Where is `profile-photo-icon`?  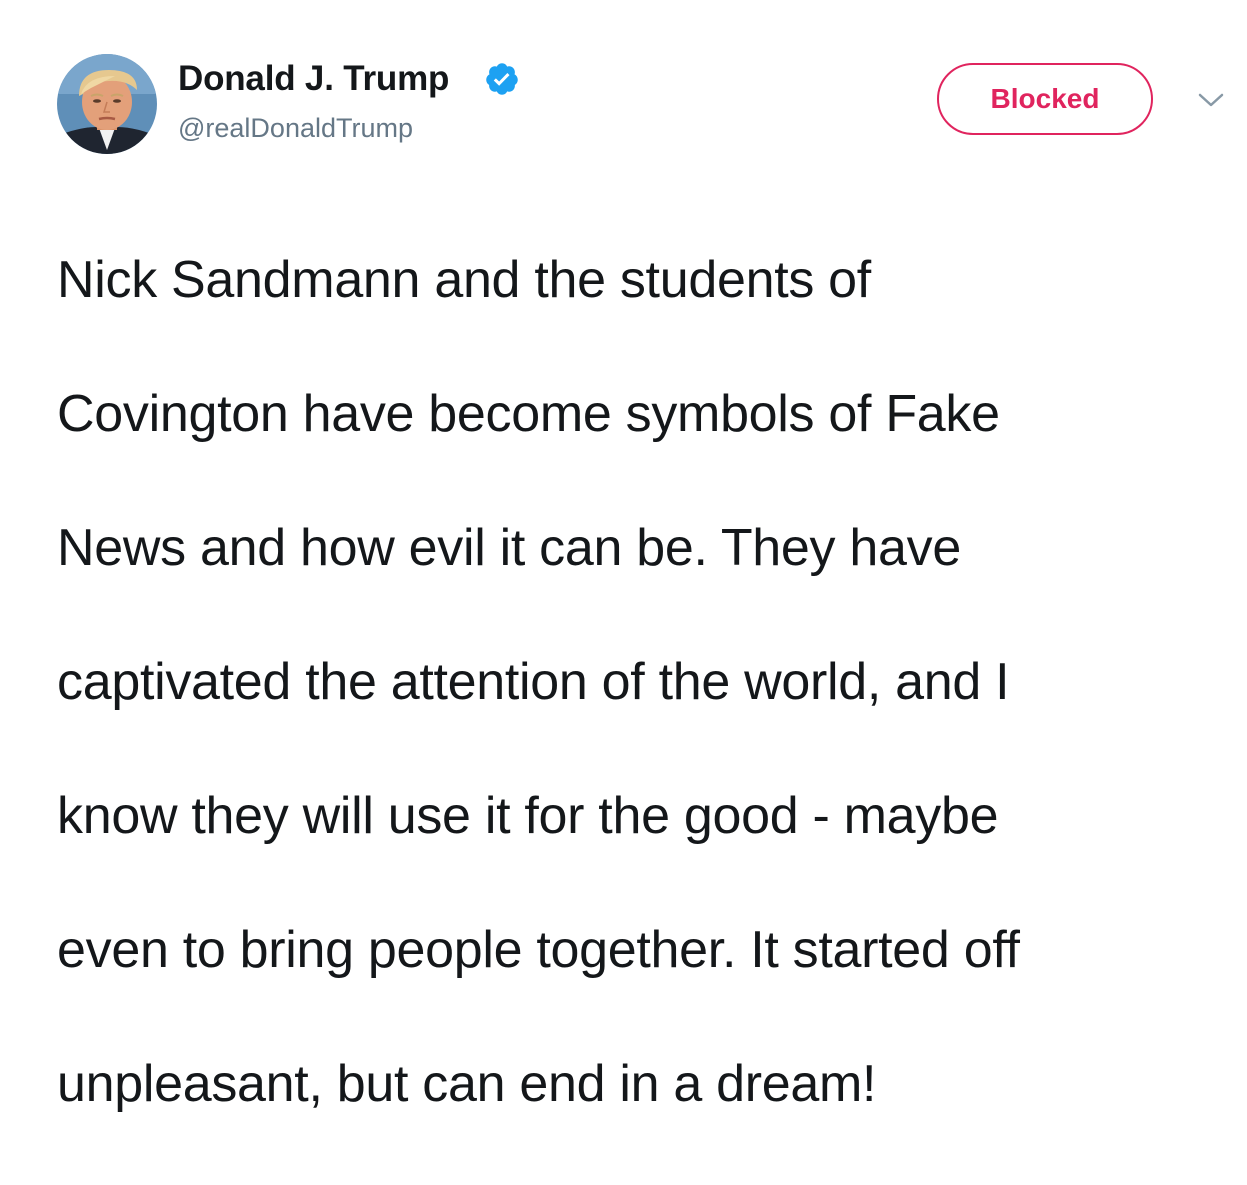 profile-photo-icon is located at coordinates (107, 104).